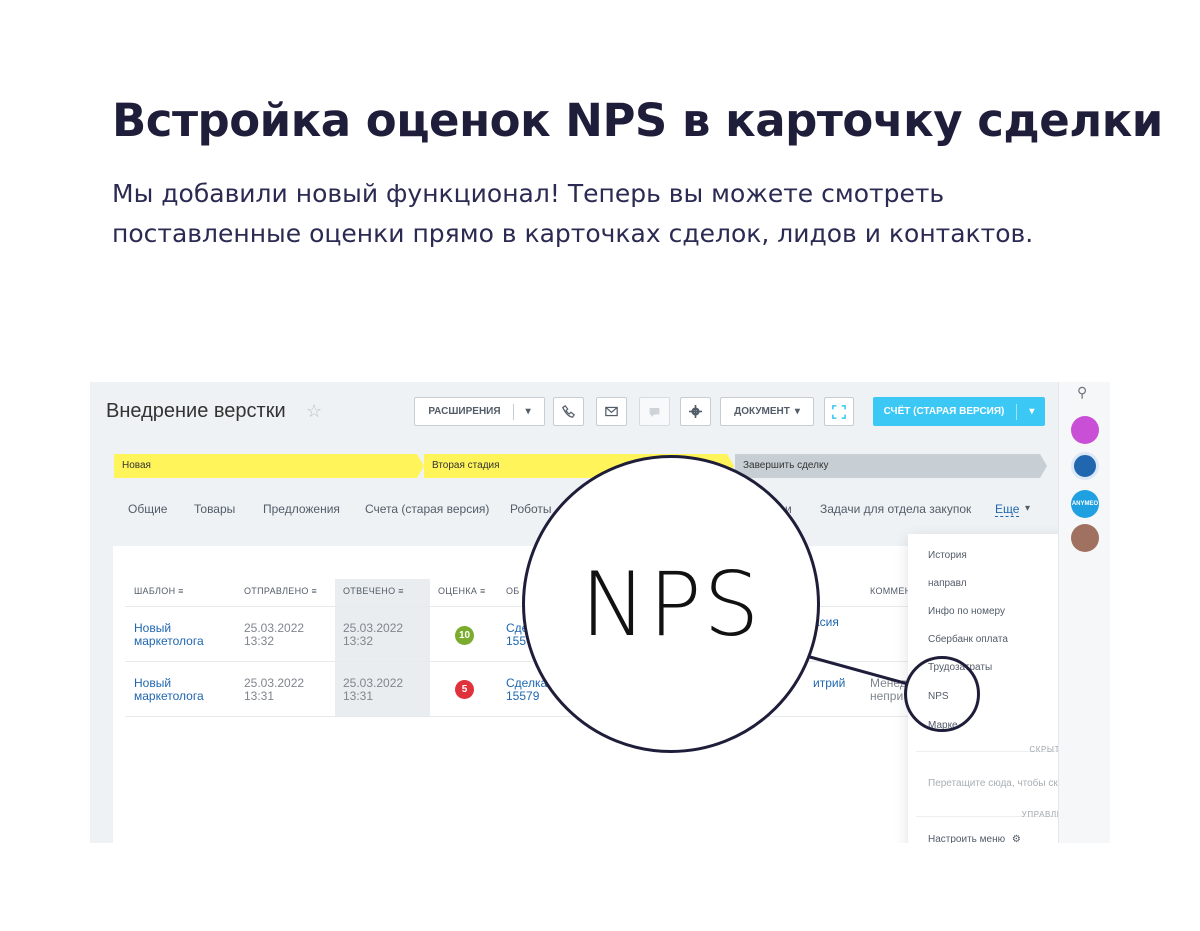 The height and width of the screenshot is (931, 1200). I want to click on chat-icon, so click(654, 412).